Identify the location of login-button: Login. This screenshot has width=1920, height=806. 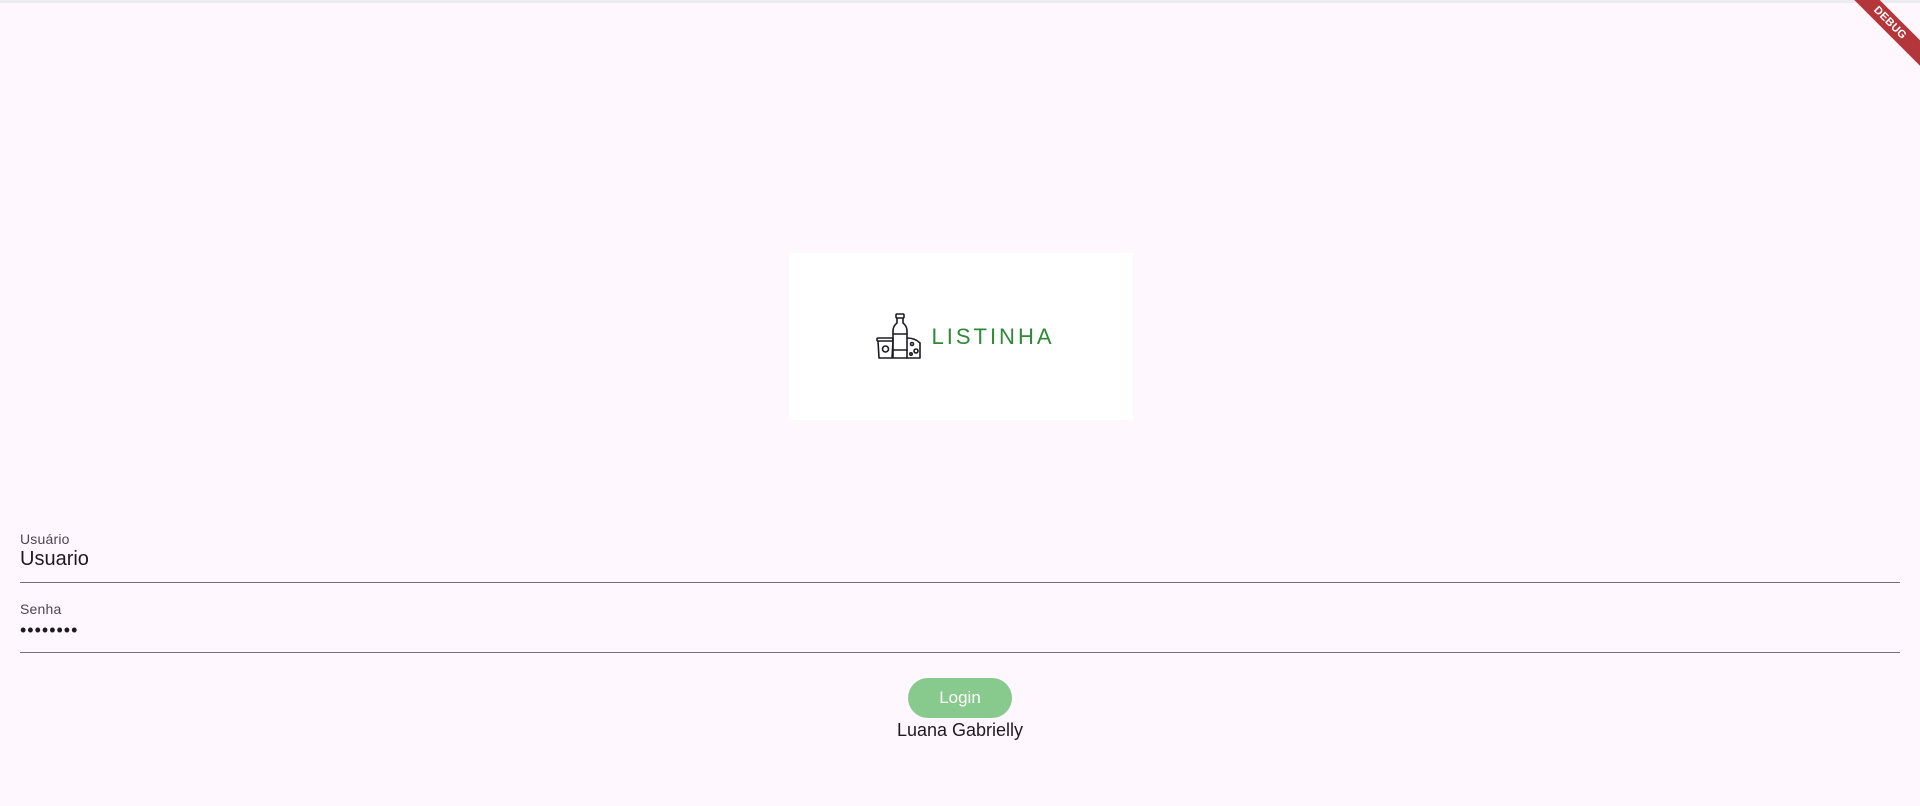
(960, 698).